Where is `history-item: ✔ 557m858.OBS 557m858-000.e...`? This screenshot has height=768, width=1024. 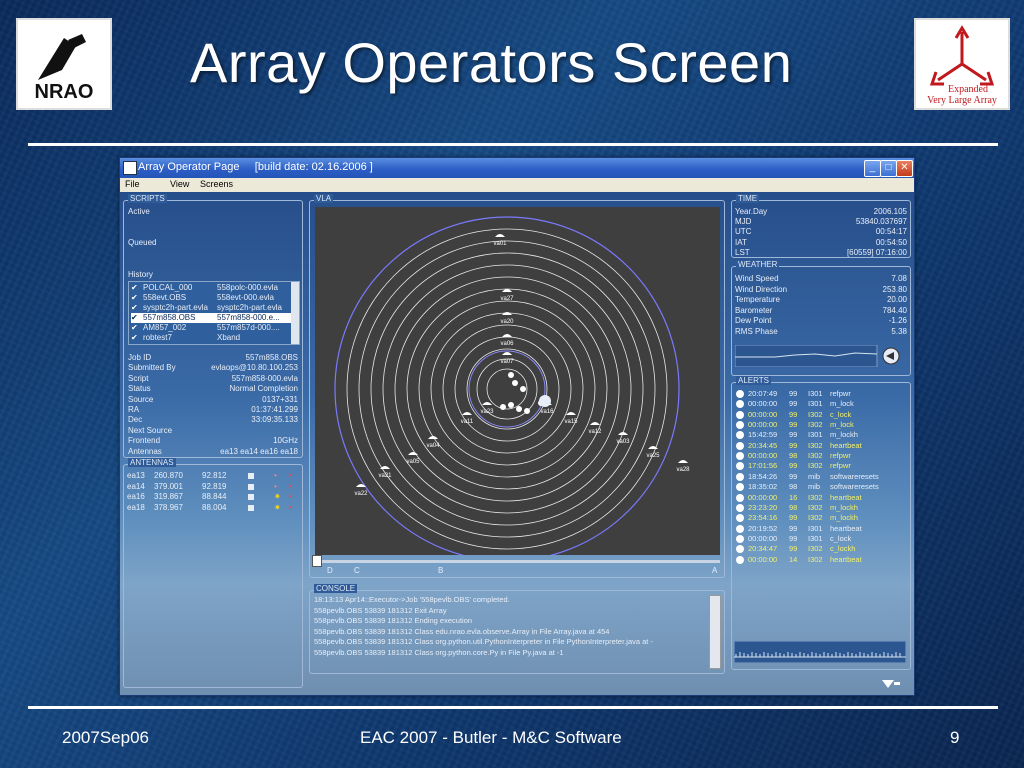
history-item: ✔ 557m858.OBS 557m858-000.e... is located at coordinates (211, 318).